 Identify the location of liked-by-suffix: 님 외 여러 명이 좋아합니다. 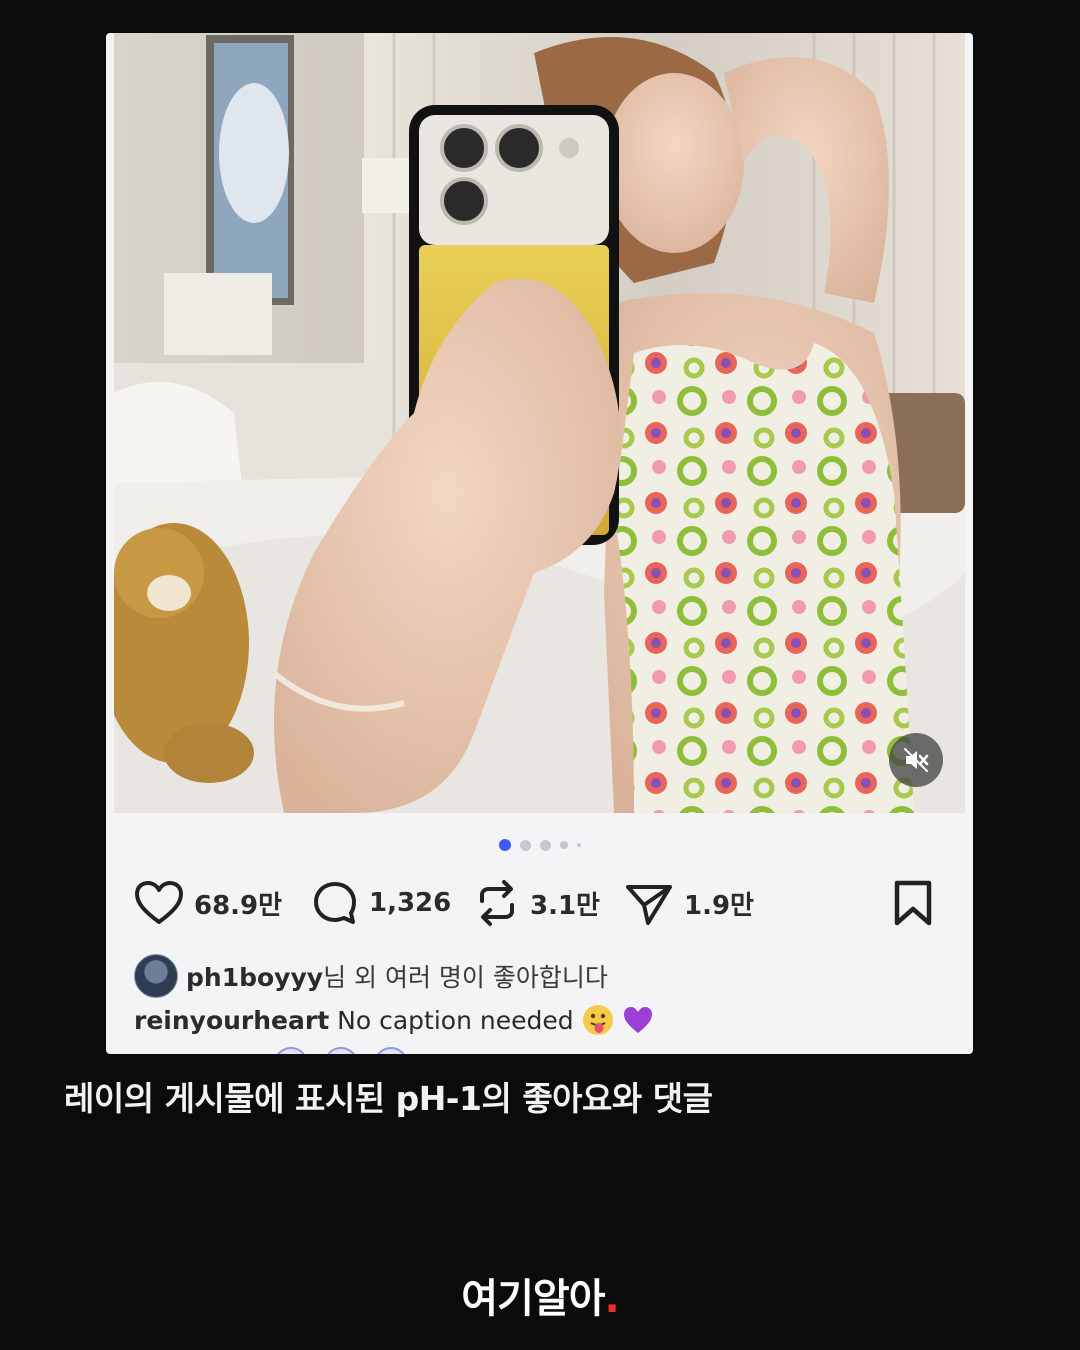
(465, 977).